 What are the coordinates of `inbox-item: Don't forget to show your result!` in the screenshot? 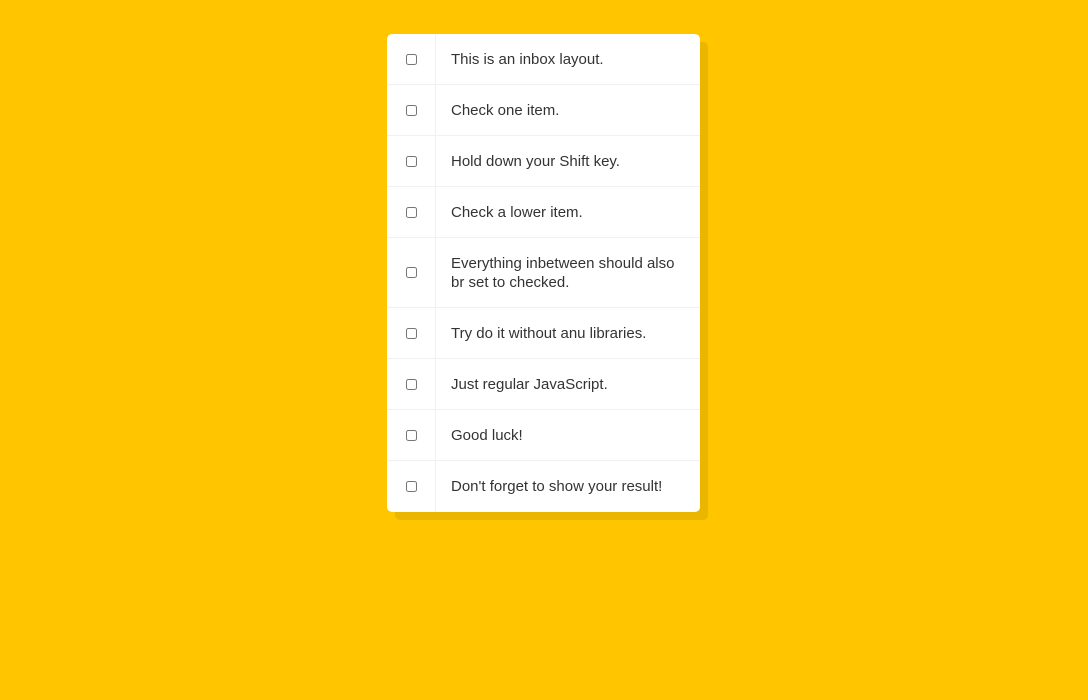 It's located at (543, 486).